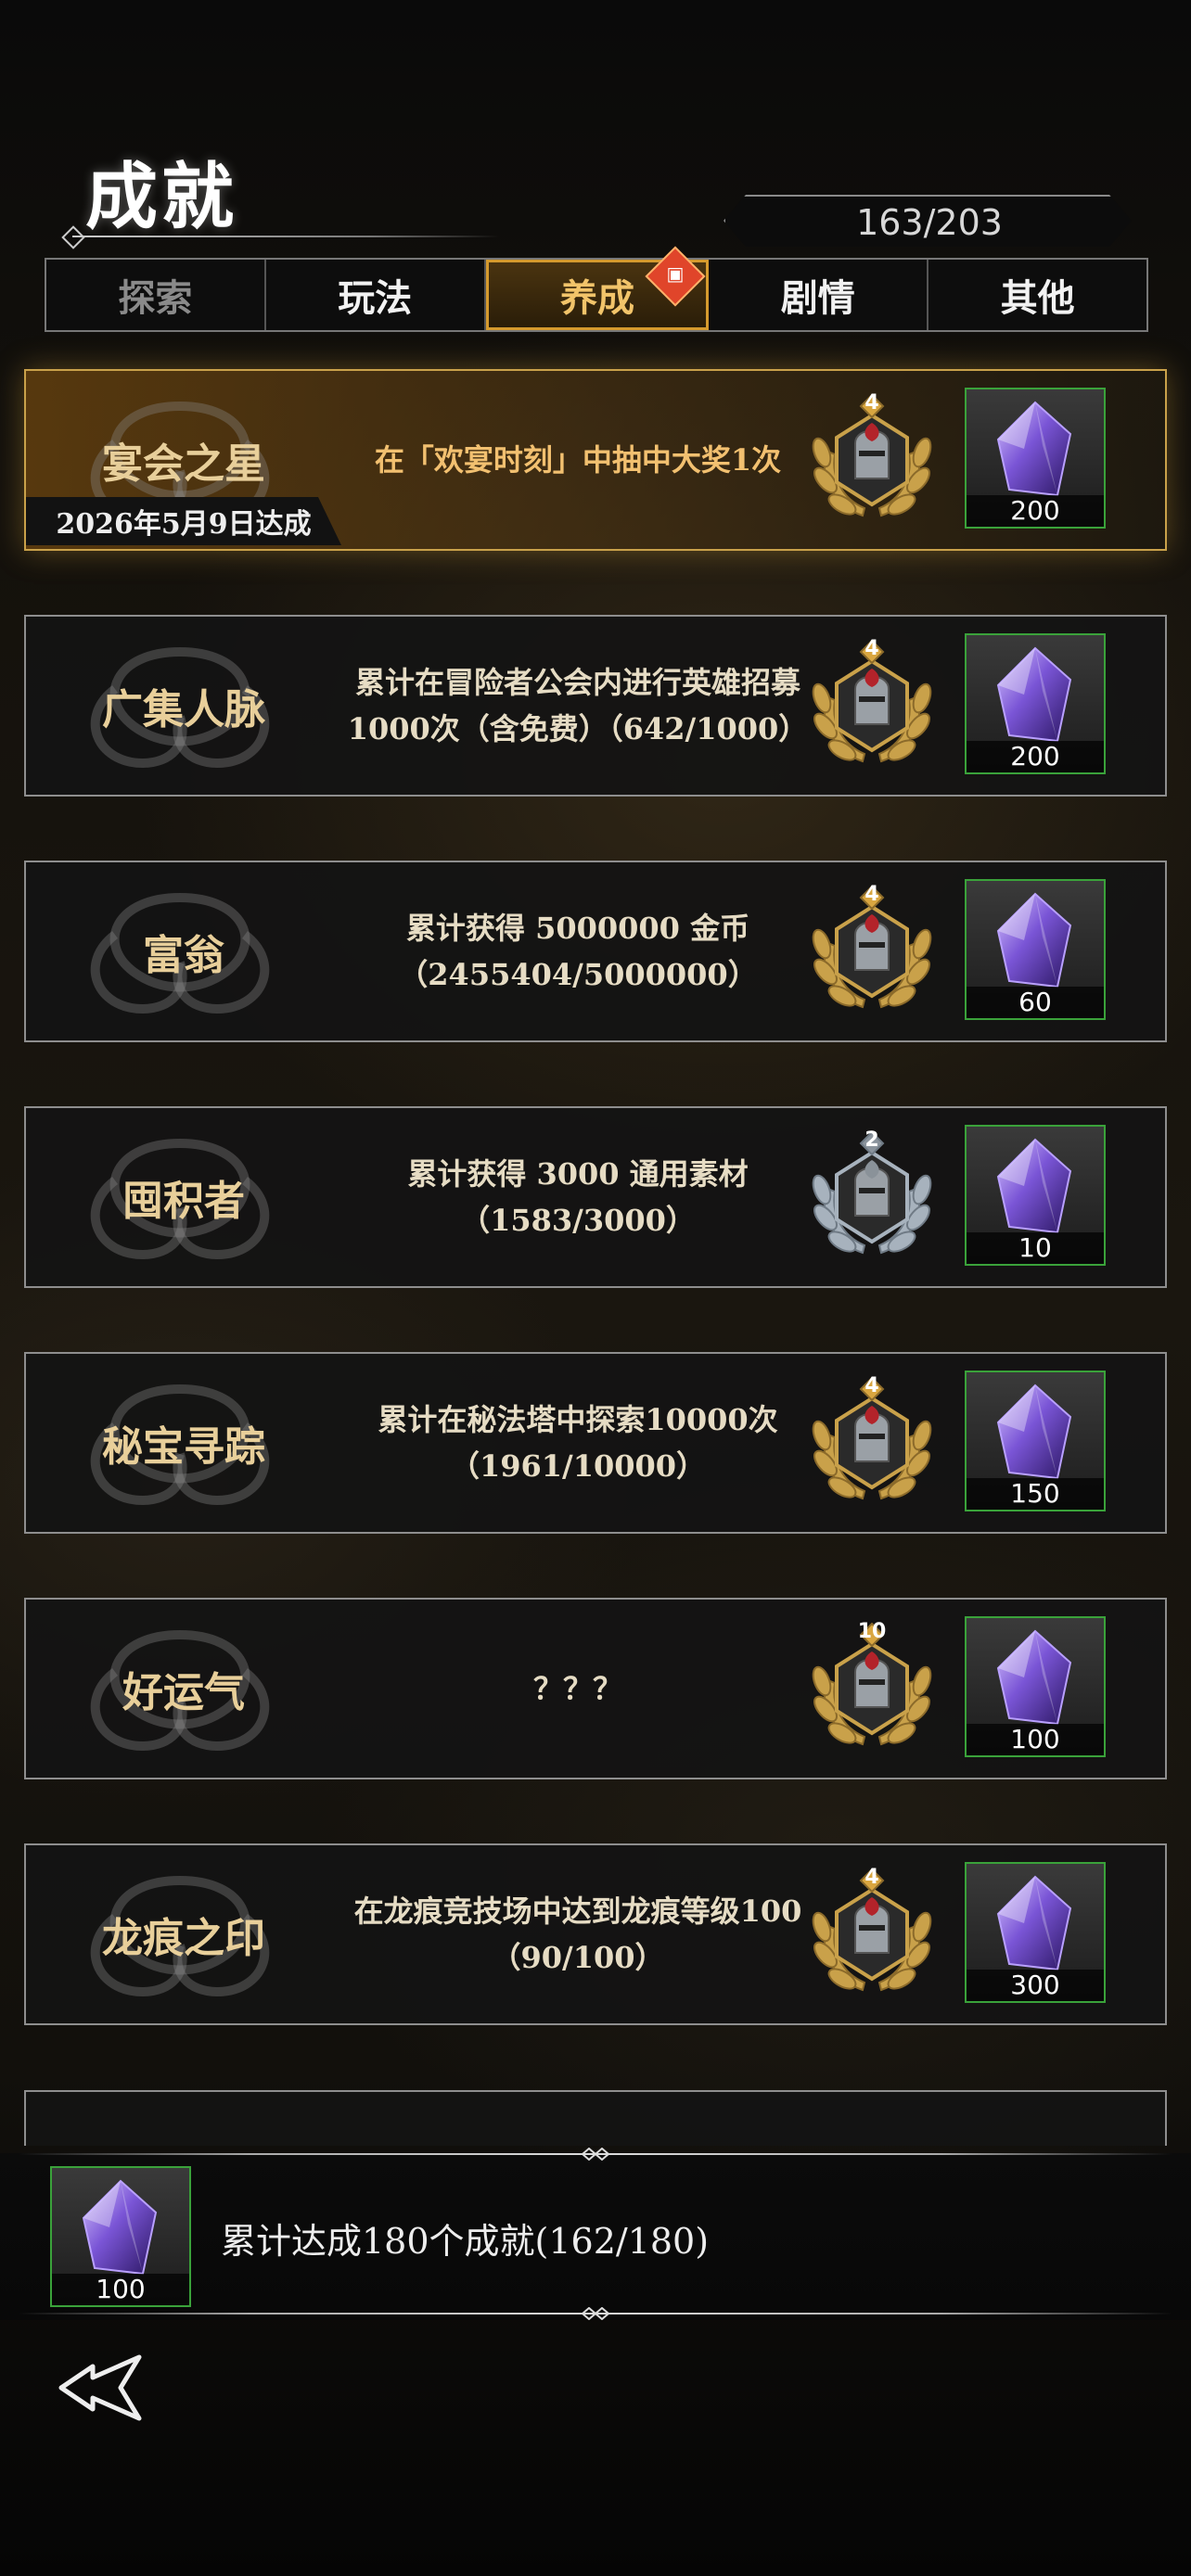 This screenshot has width=1191, height=2576. Describe the element at coordinates (872, 1632) in the screenshot. I see `medal-level: 10` at that location.